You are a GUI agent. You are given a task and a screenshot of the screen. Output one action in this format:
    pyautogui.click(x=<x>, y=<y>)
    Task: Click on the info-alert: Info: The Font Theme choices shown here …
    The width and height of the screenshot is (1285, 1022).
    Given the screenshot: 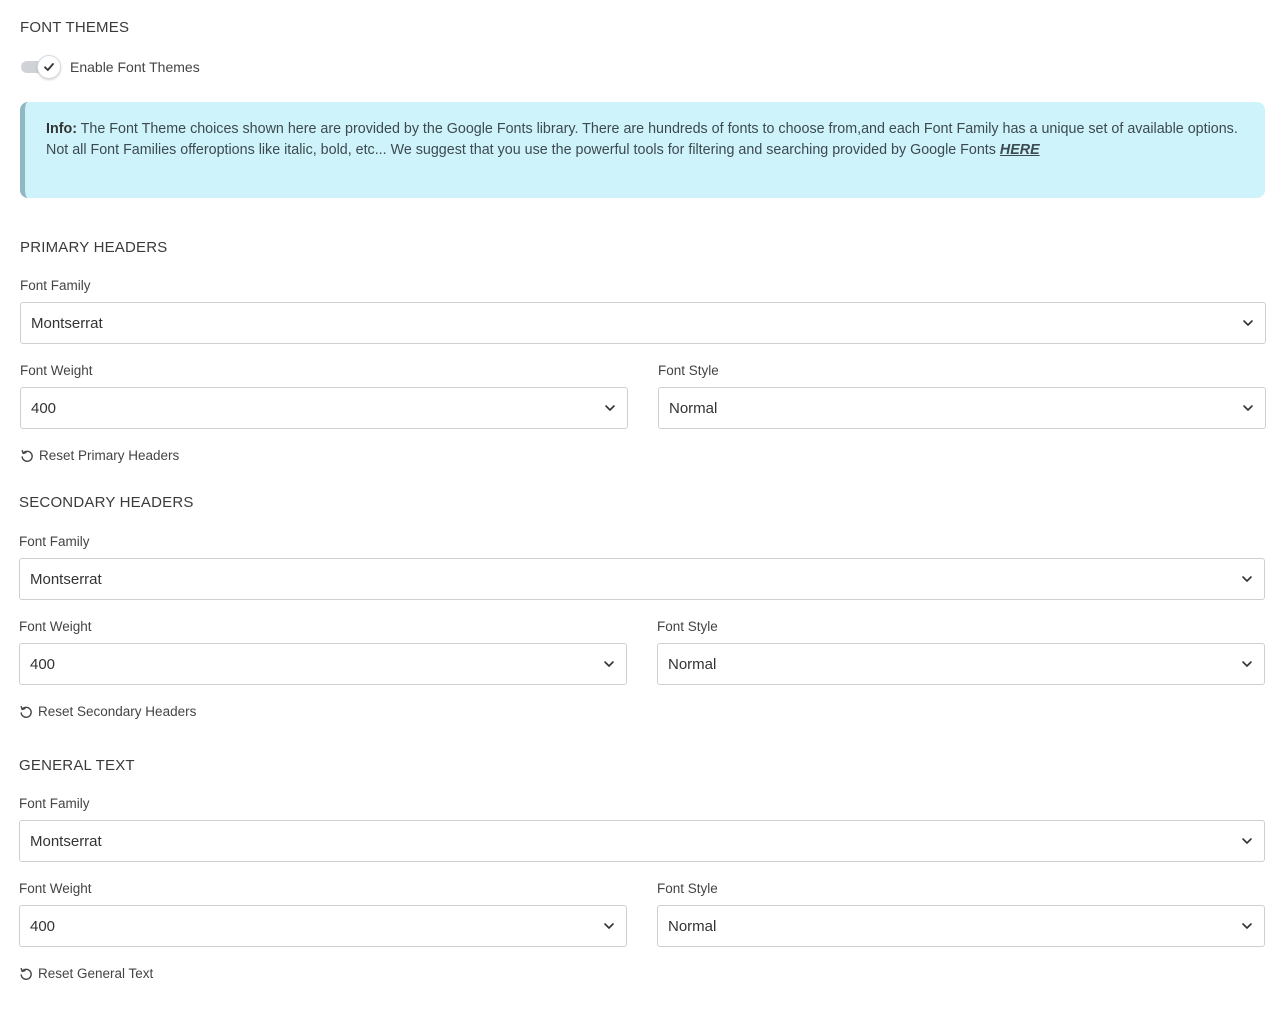 What is the action you would take?
    pyautogui.click(x=642, y=150)
    